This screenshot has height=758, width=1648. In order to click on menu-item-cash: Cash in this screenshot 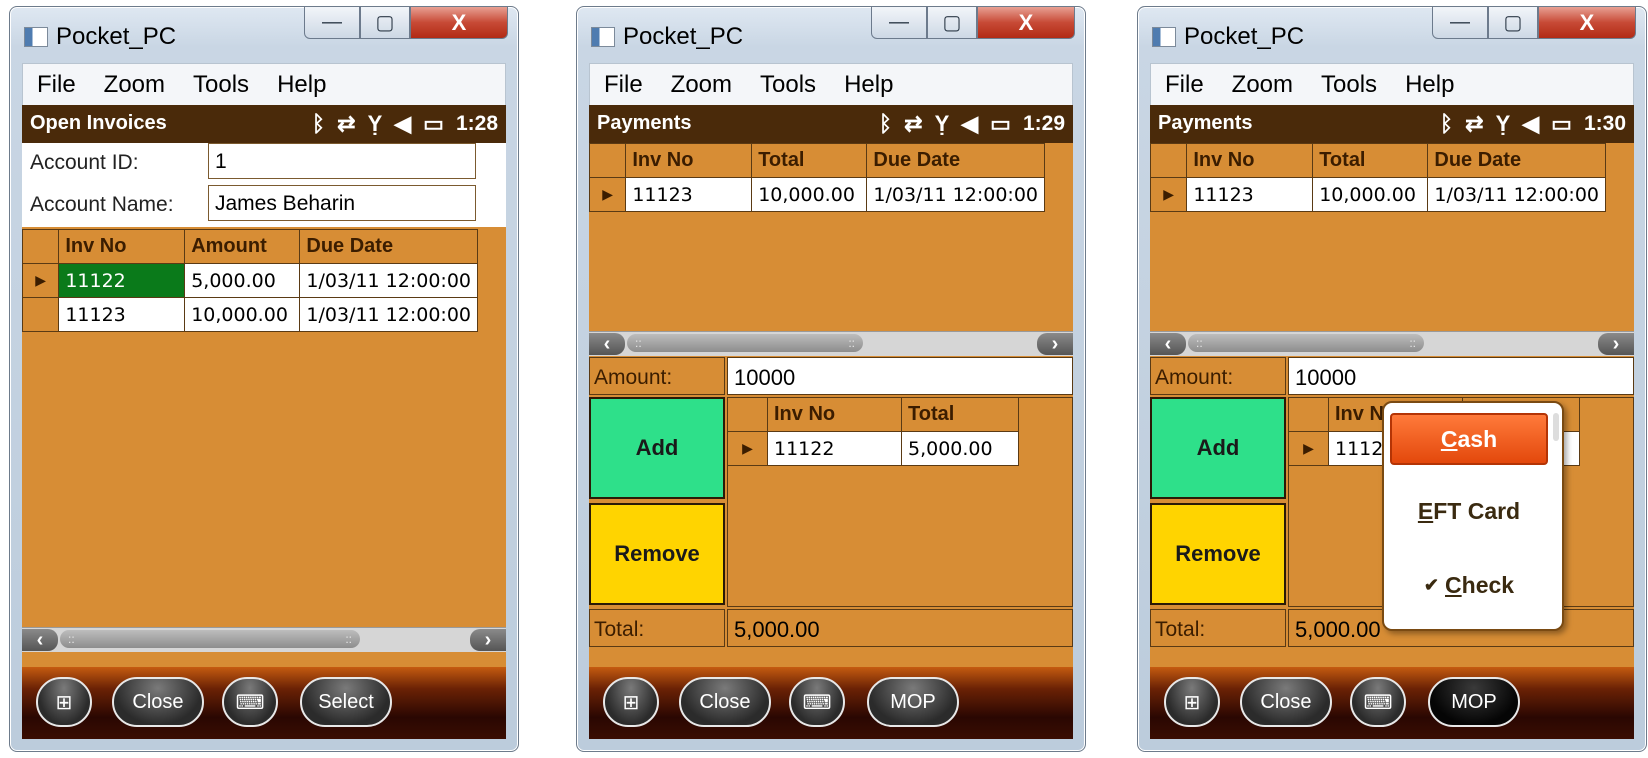, I will do `click(1469, 439)`.